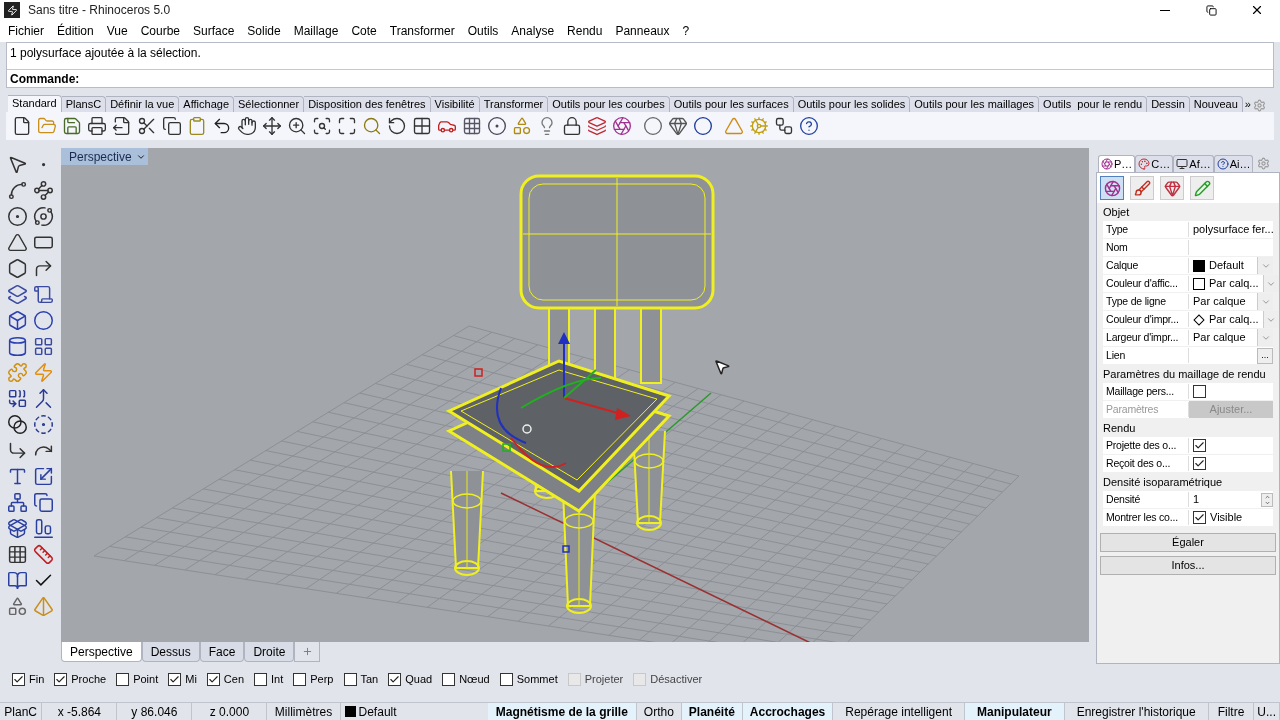 The width and height of the screenshot is (1280, 720). Describe the element at coordinates (686, 31) in the screenshot. I see `menu-item: ?` at that location.